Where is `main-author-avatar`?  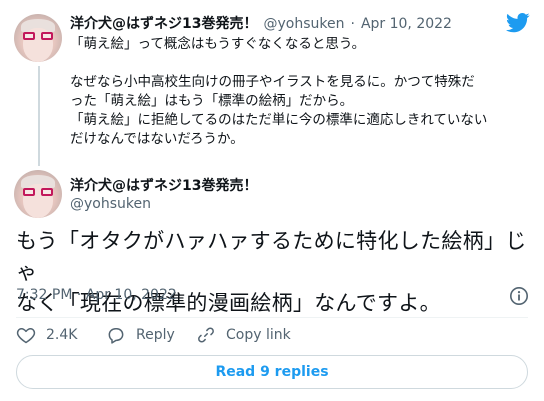 main-author-avatar is located at coordinates (38, 194).